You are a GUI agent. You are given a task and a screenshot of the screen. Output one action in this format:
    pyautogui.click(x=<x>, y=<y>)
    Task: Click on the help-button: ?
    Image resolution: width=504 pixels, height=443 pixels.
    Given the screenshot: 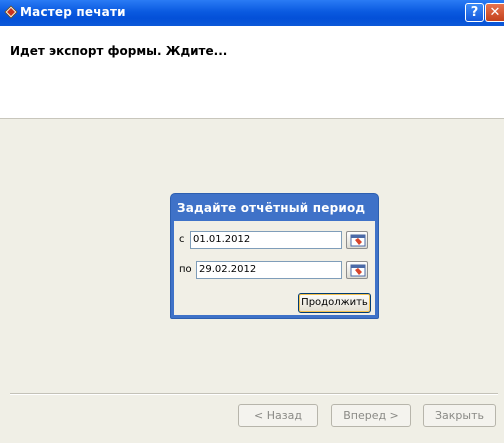 What is the action you would take?
    pyautogui.click(x=474, y=12)
    